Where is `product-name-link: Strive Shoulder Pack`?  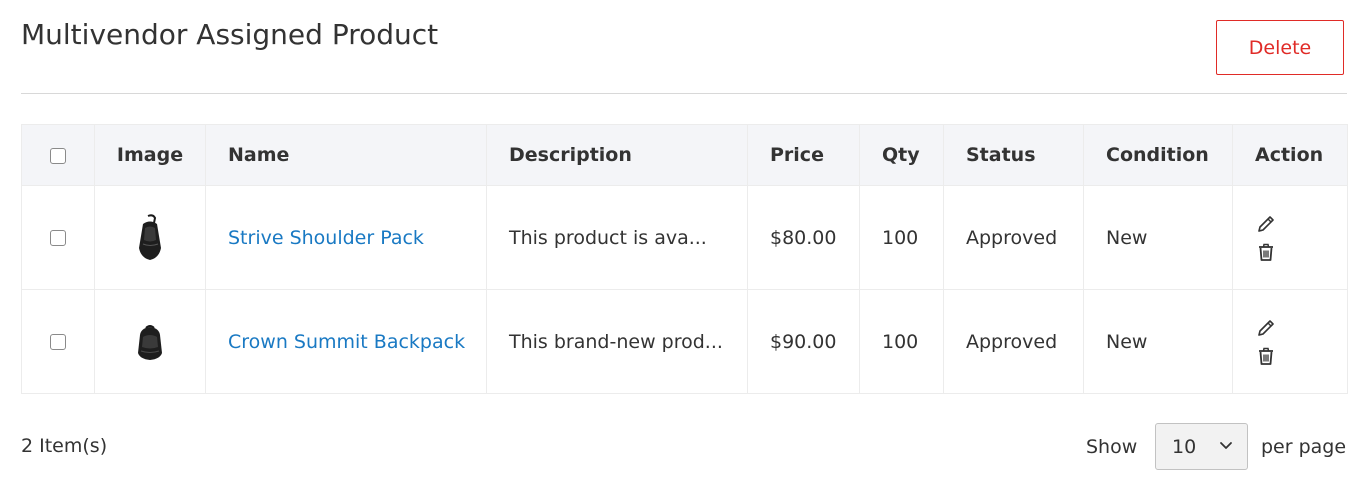
product-name-link: Strive Shoulder Pack is located at coordinates (357, 238).